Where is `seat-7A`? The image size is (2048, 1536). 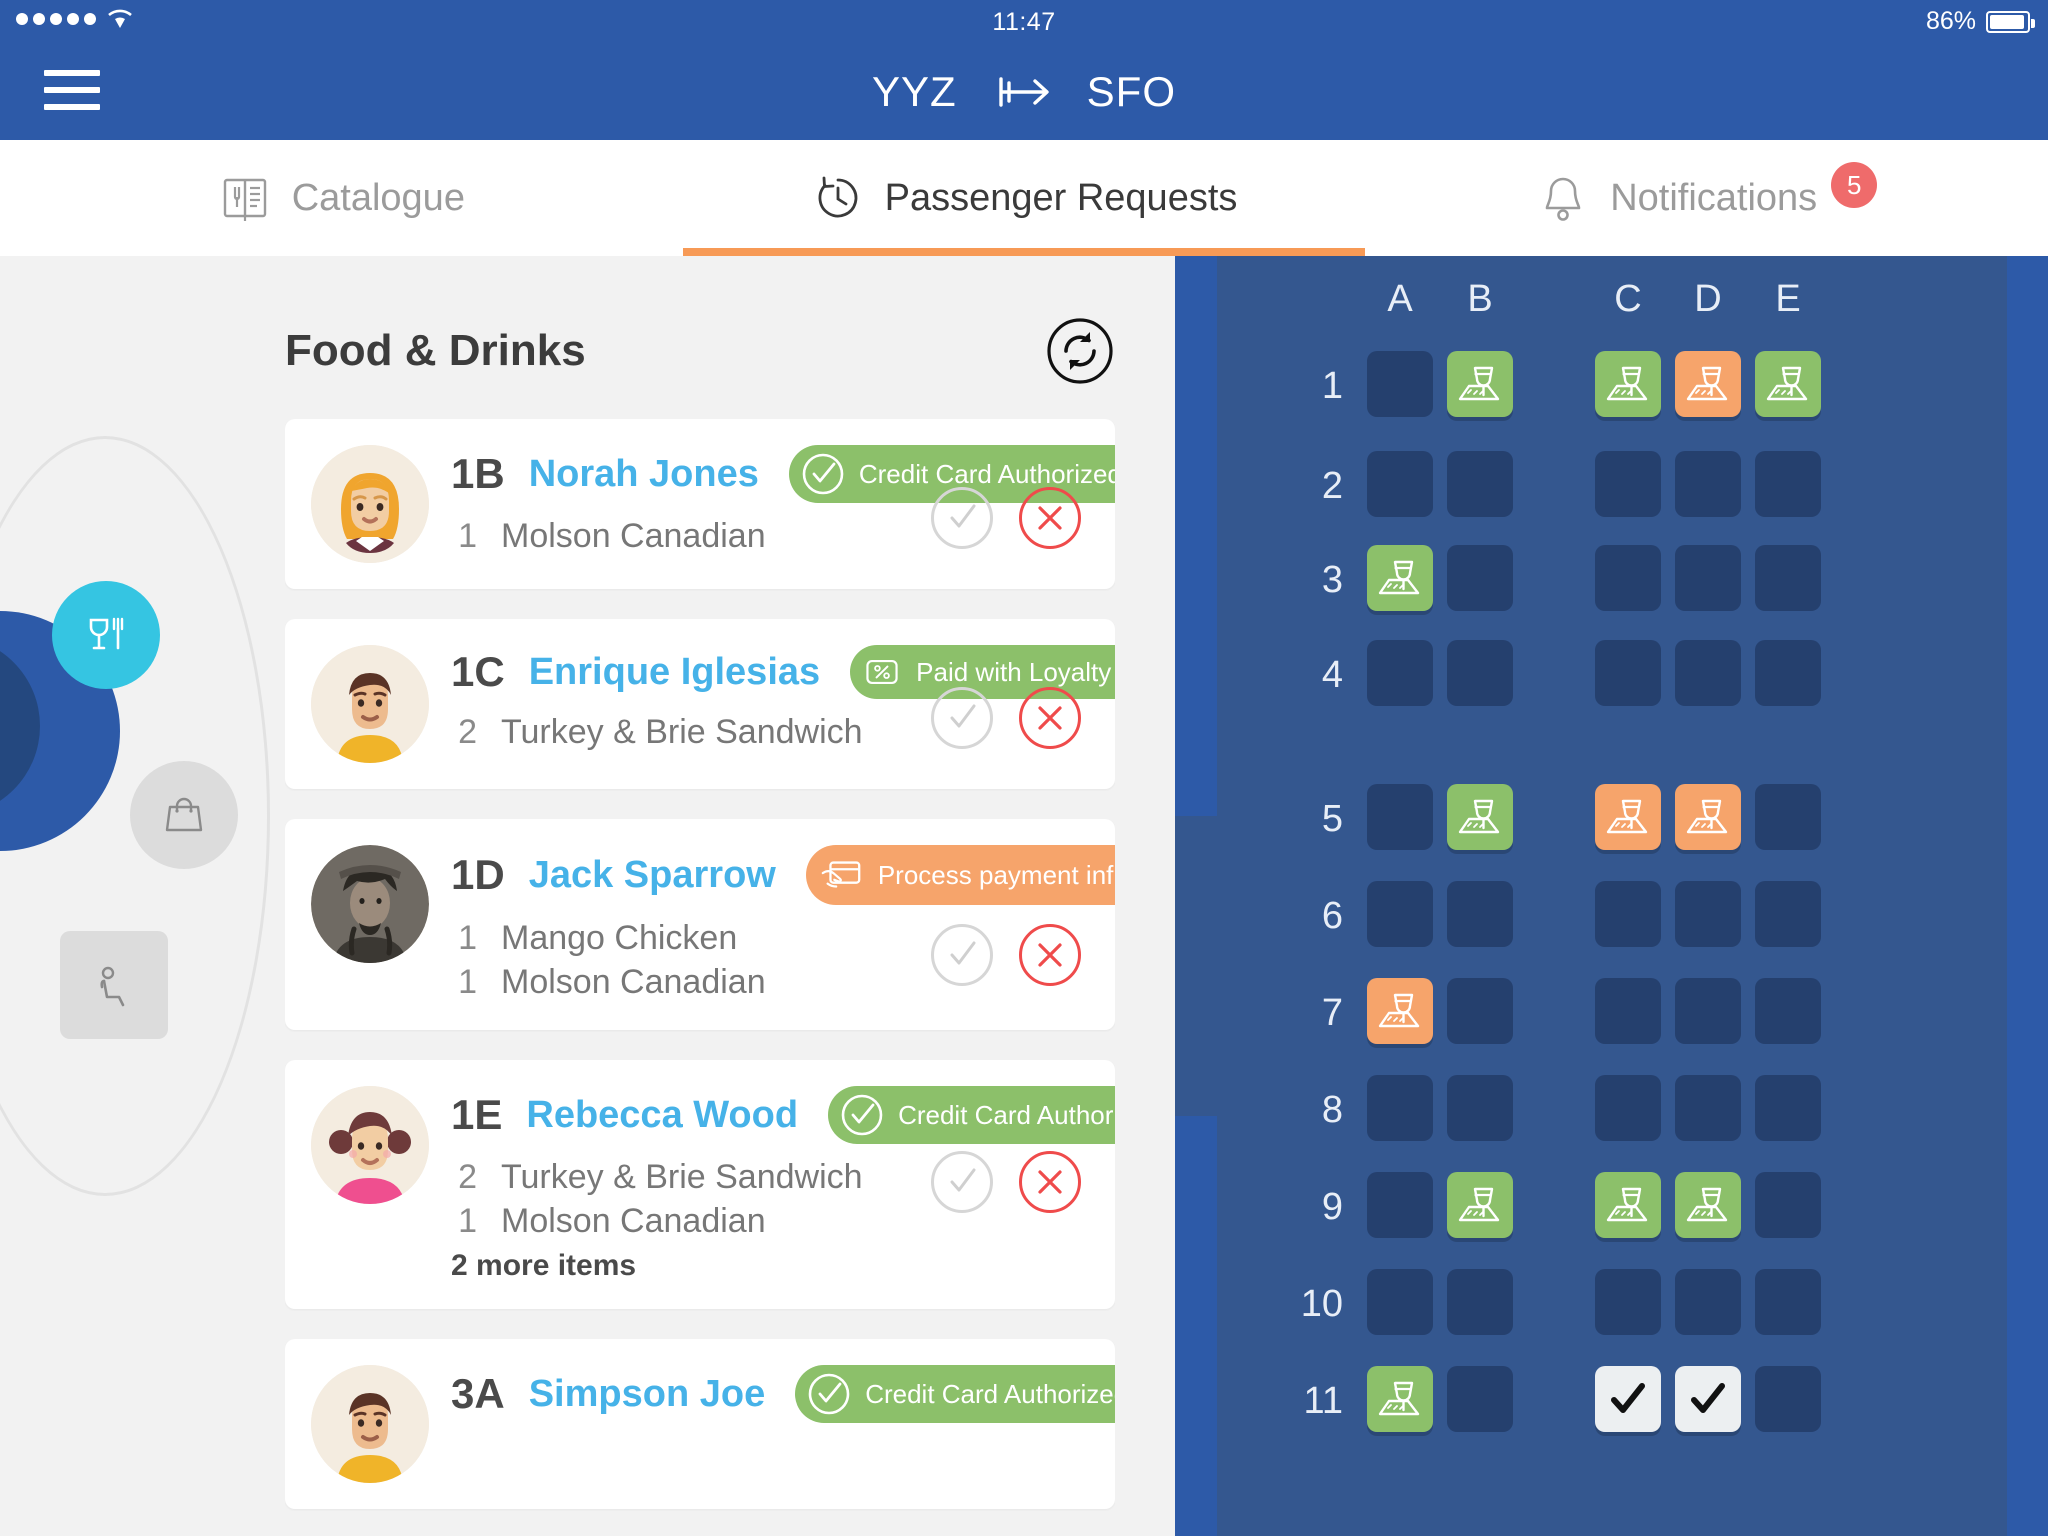 seat-7A is located at coordinates (1400, 1011).